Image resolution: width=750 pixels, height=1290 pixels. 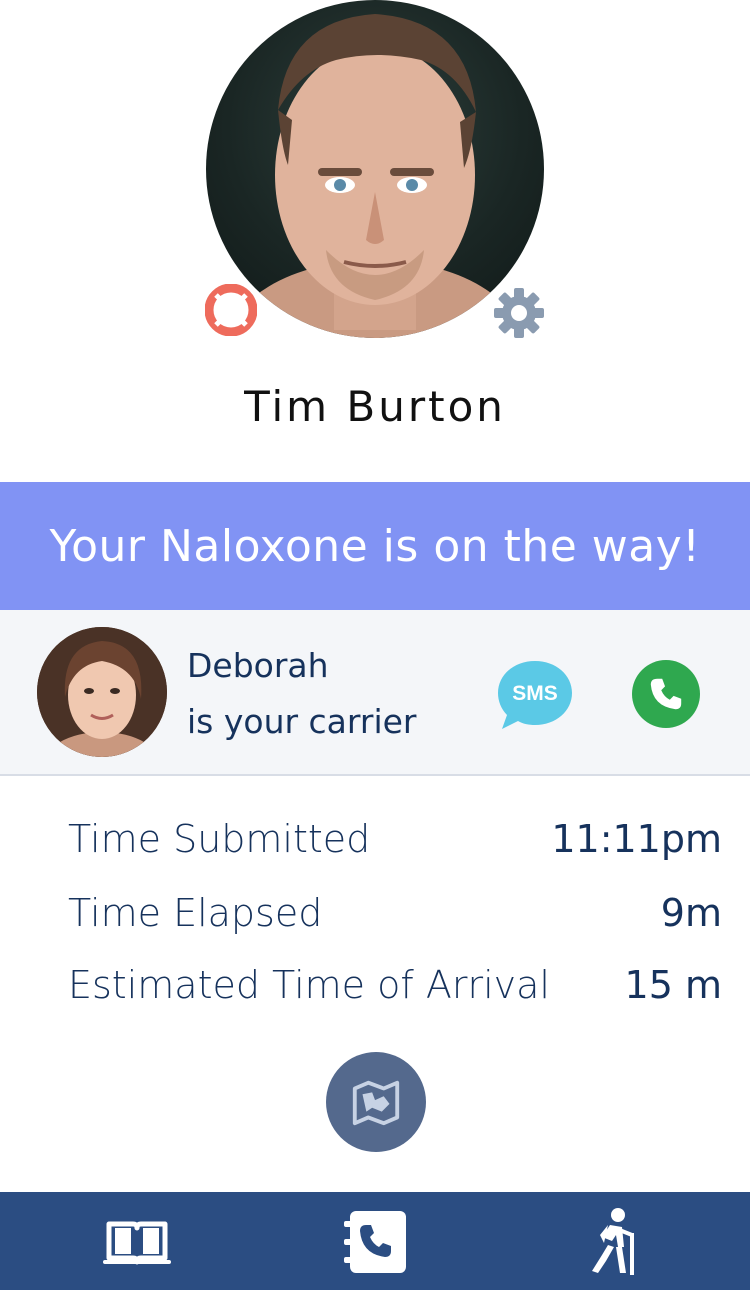 I want to click on hiker-icon, so click(x=613, y=1241).